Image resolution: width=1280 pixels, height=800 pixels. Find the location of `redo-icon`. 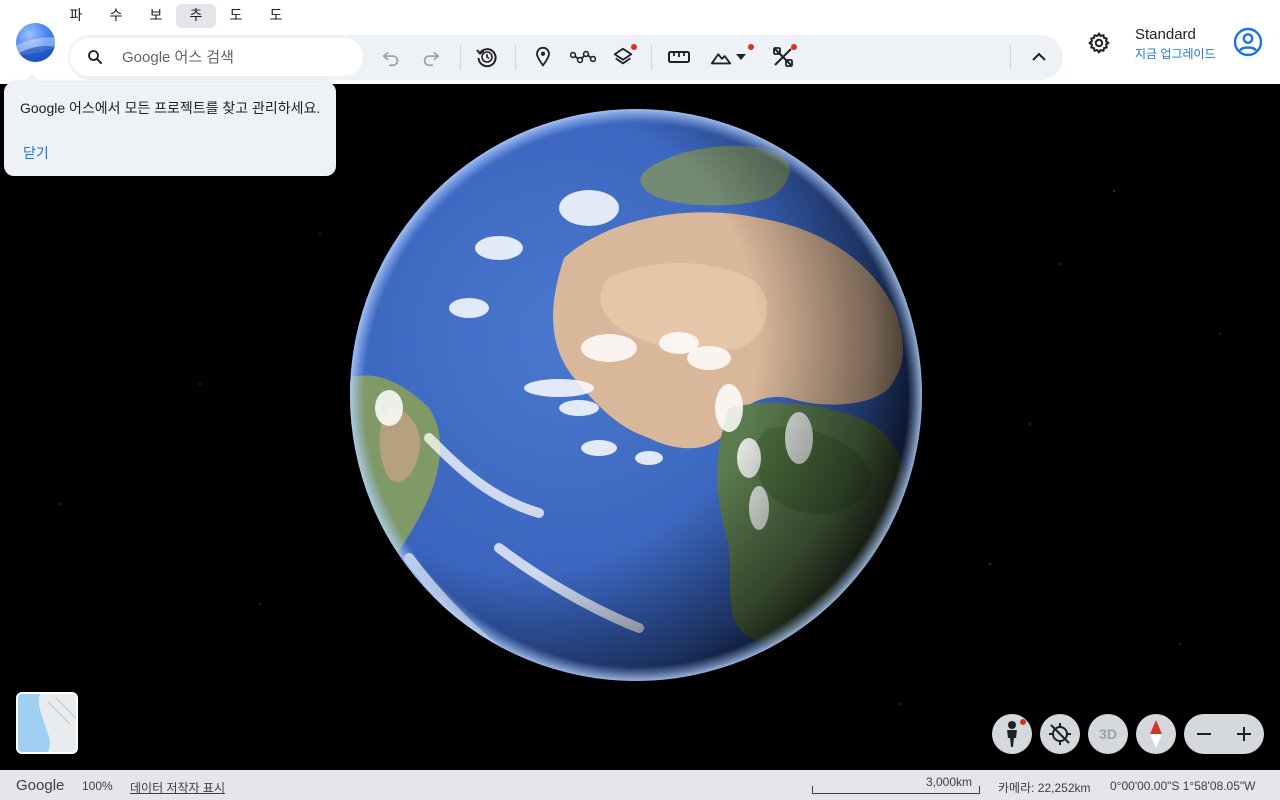

redo-icon is located at coordinates (431, 59).